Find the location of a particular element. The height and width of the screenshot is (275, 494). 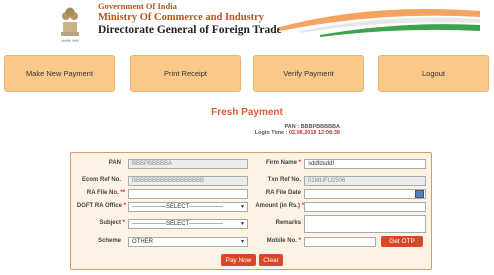

subject-label: Subject * is located at coordinates (112, 223).